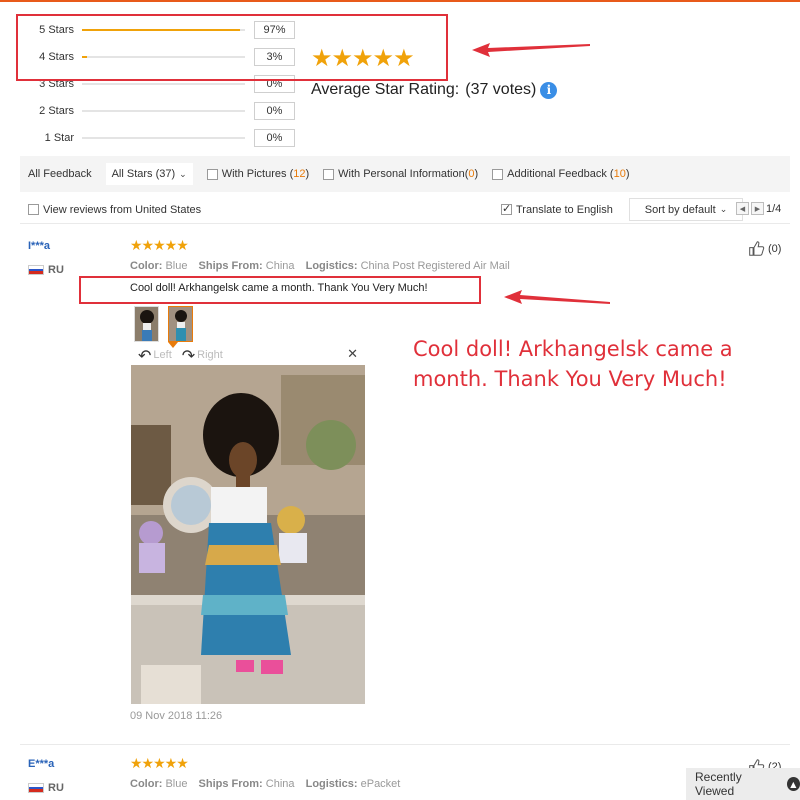 The height and width of the screenshot is (800, 800). I want to click on rotate-left-button: ↶ Left, so click(155, 355).